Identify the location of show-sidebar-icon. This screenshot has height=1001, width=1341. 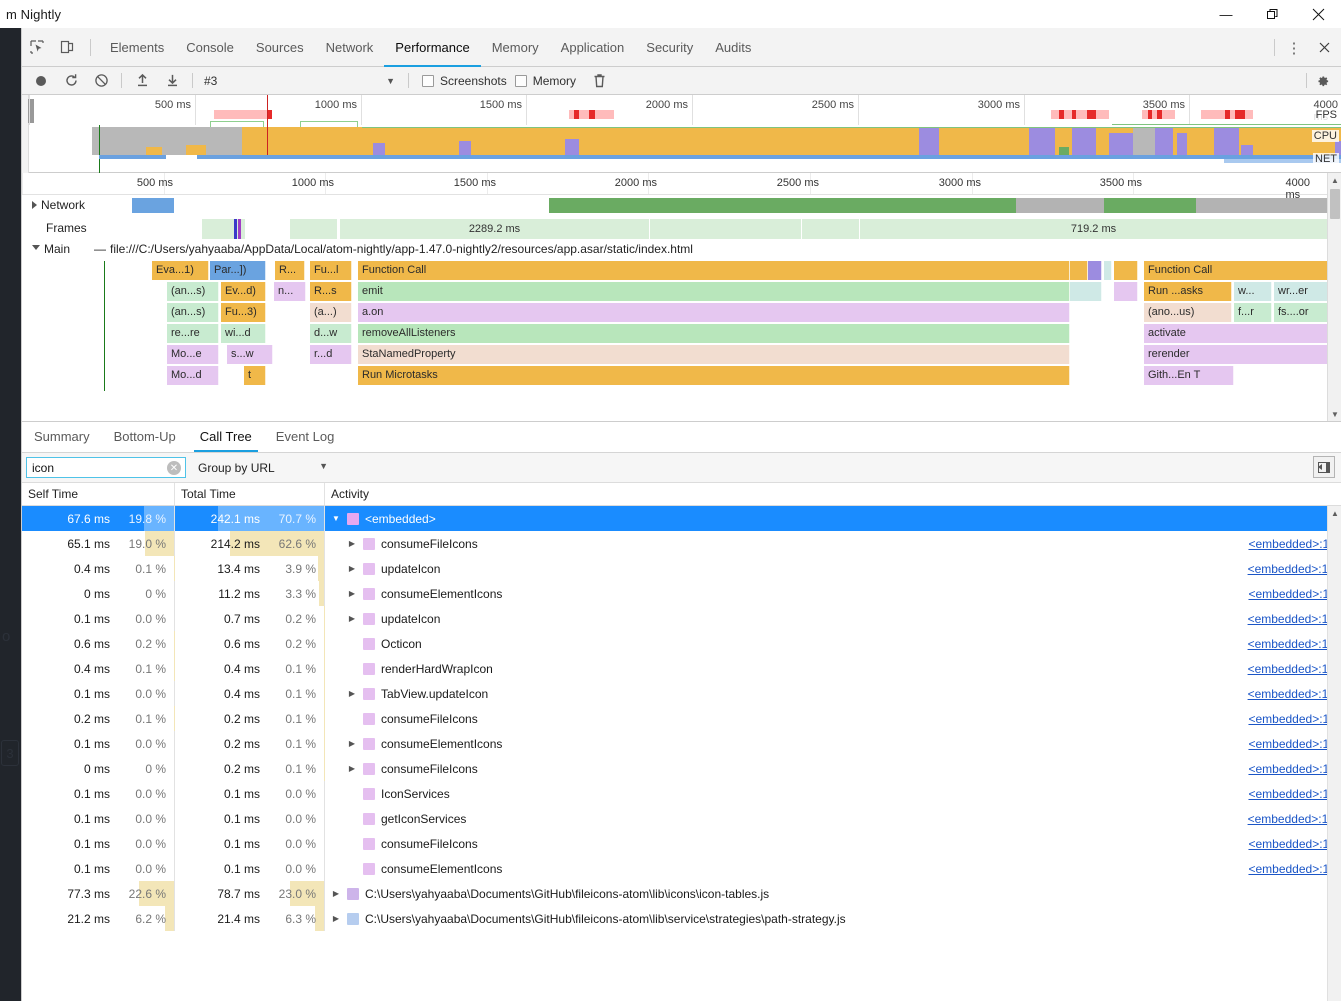
(1324, 467).